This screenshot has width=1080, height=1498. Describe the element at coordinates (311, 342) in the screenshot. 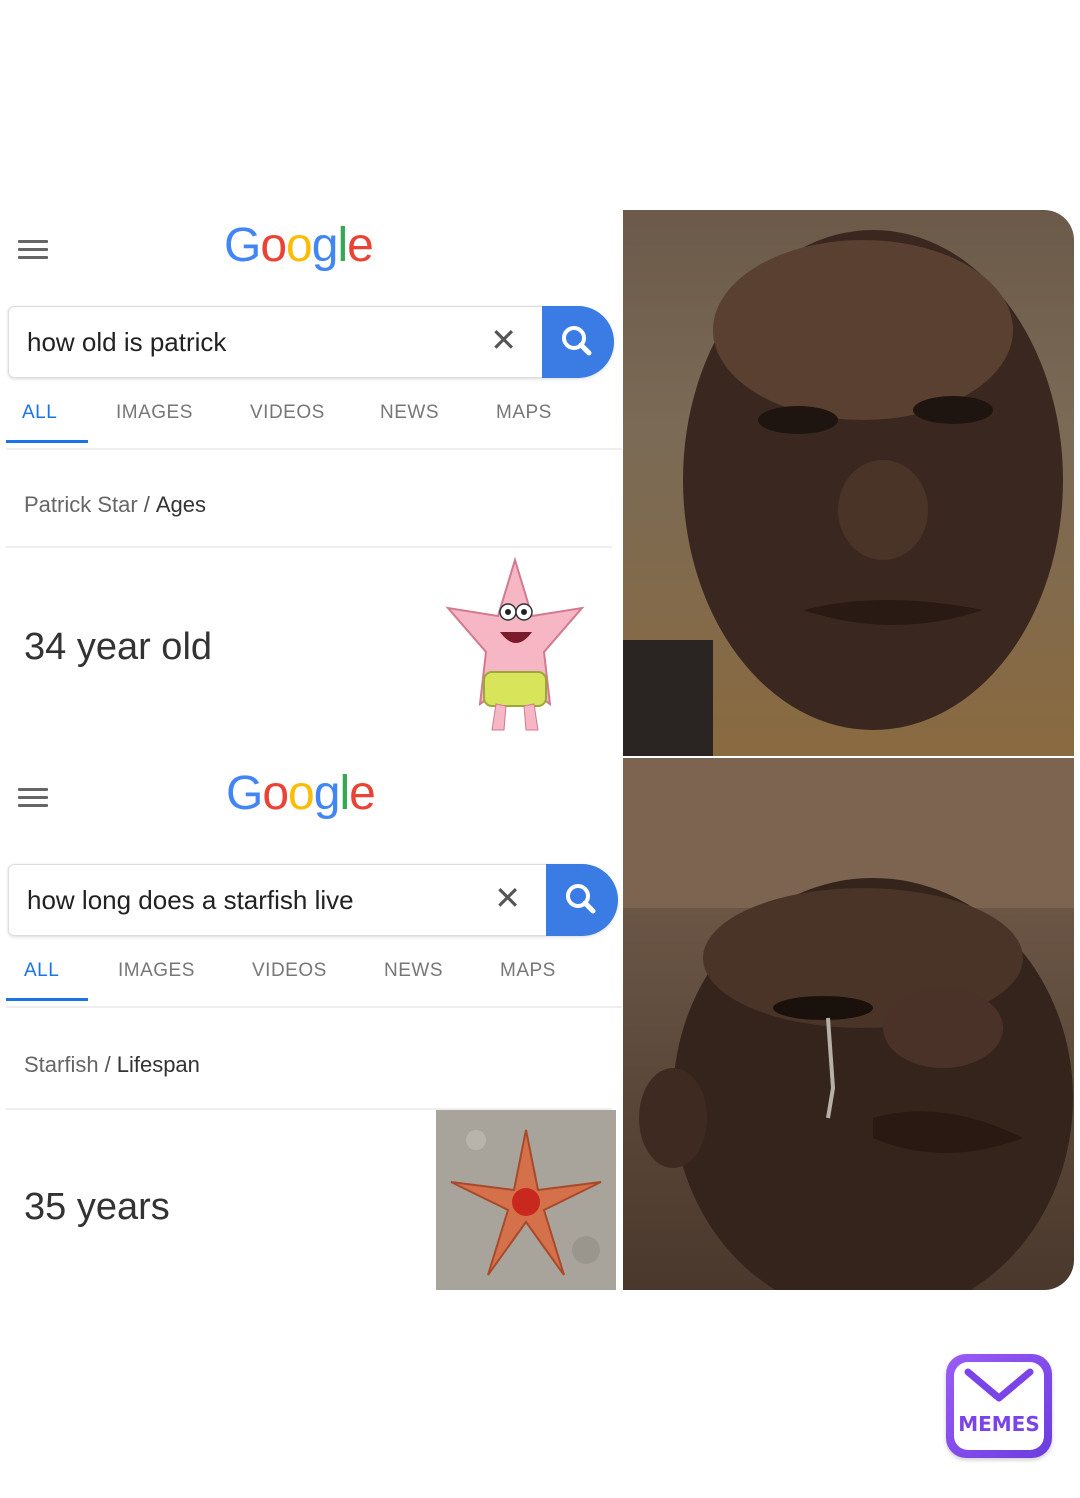

I see `search-box: how old is patrick ✕` at that location.